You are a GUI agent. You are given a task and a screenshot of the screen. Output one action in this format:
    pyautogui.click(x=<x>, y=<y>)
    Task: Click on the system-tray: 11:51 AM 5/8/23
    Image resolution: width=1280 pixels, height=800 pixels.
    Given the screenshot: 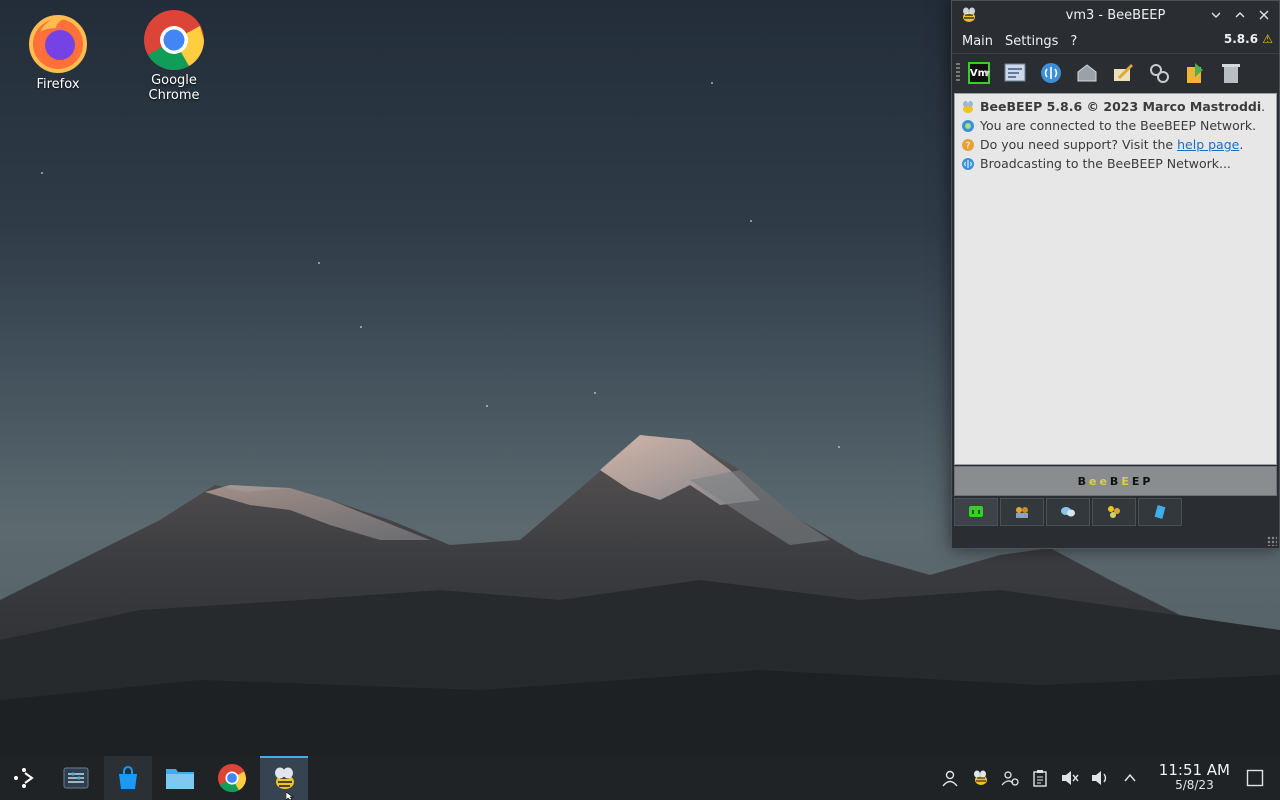 What is the action you would take?
    pyautogui.click(x=1107, y=778)
    